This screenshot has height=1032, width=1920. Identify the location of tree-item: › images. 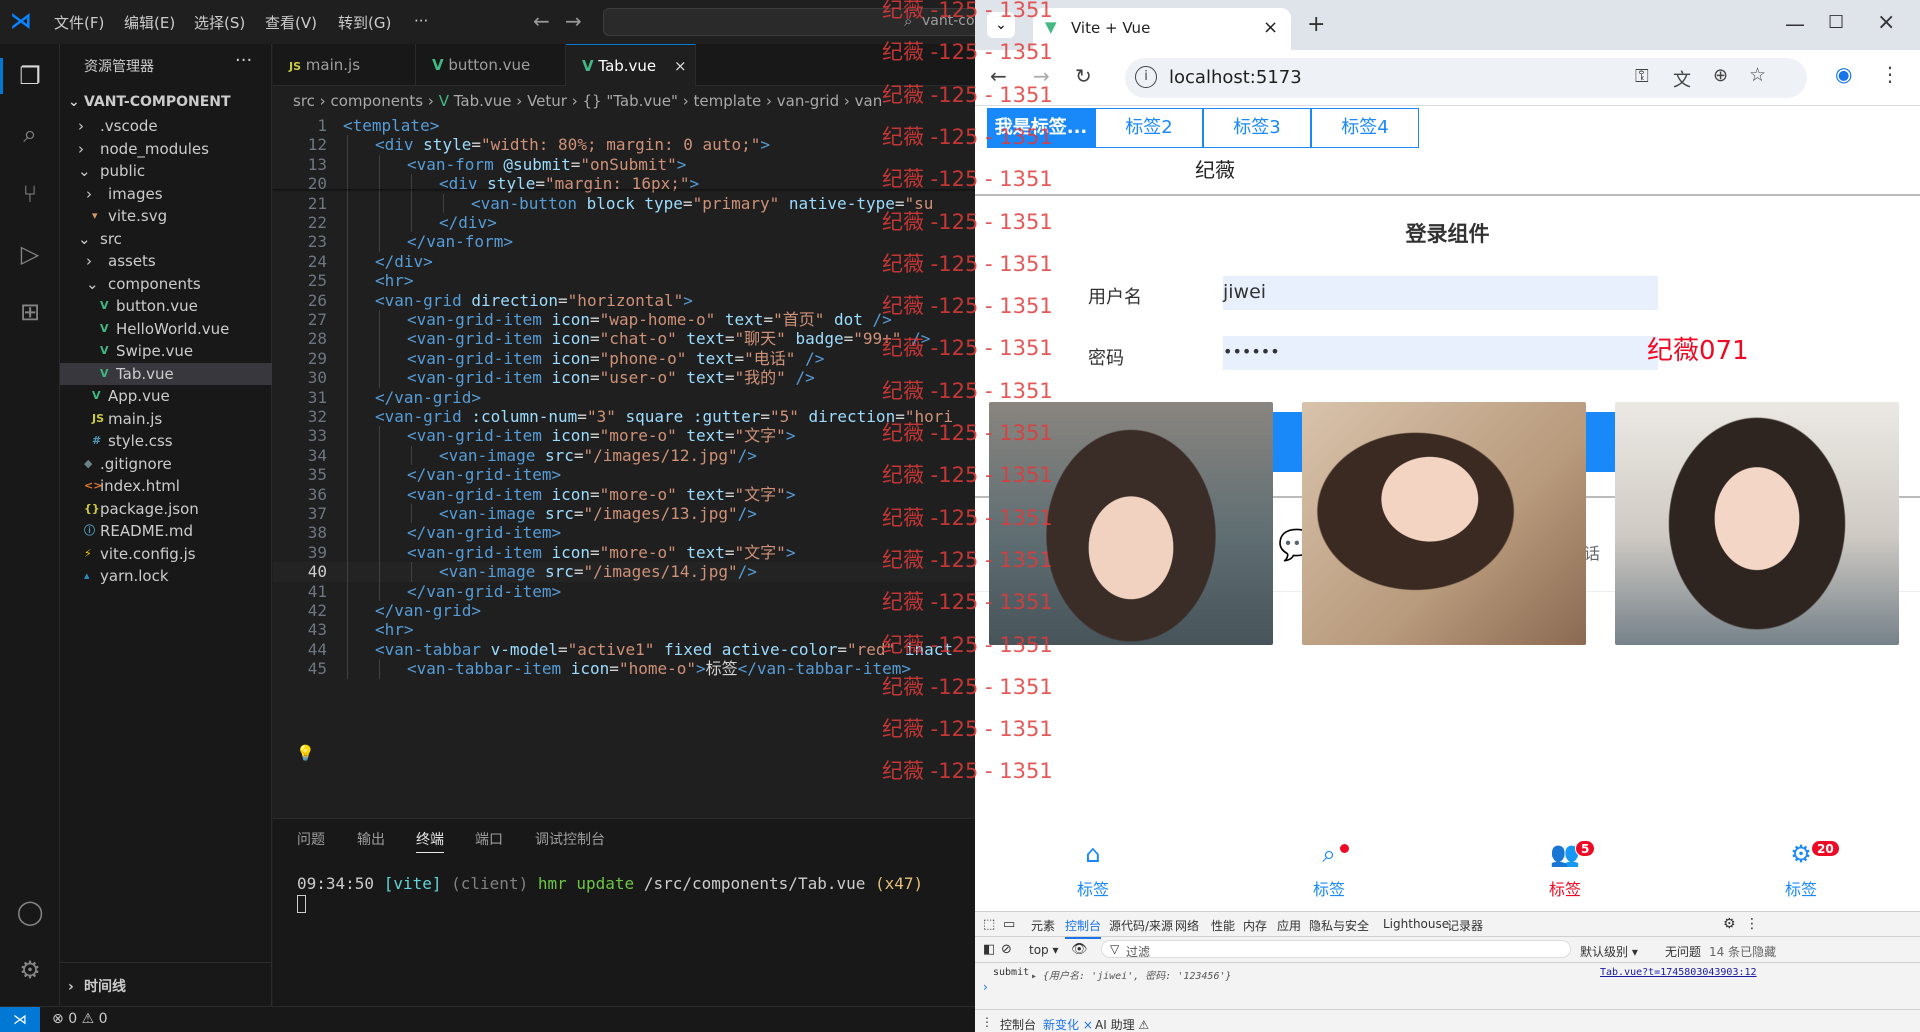
(166, 194).